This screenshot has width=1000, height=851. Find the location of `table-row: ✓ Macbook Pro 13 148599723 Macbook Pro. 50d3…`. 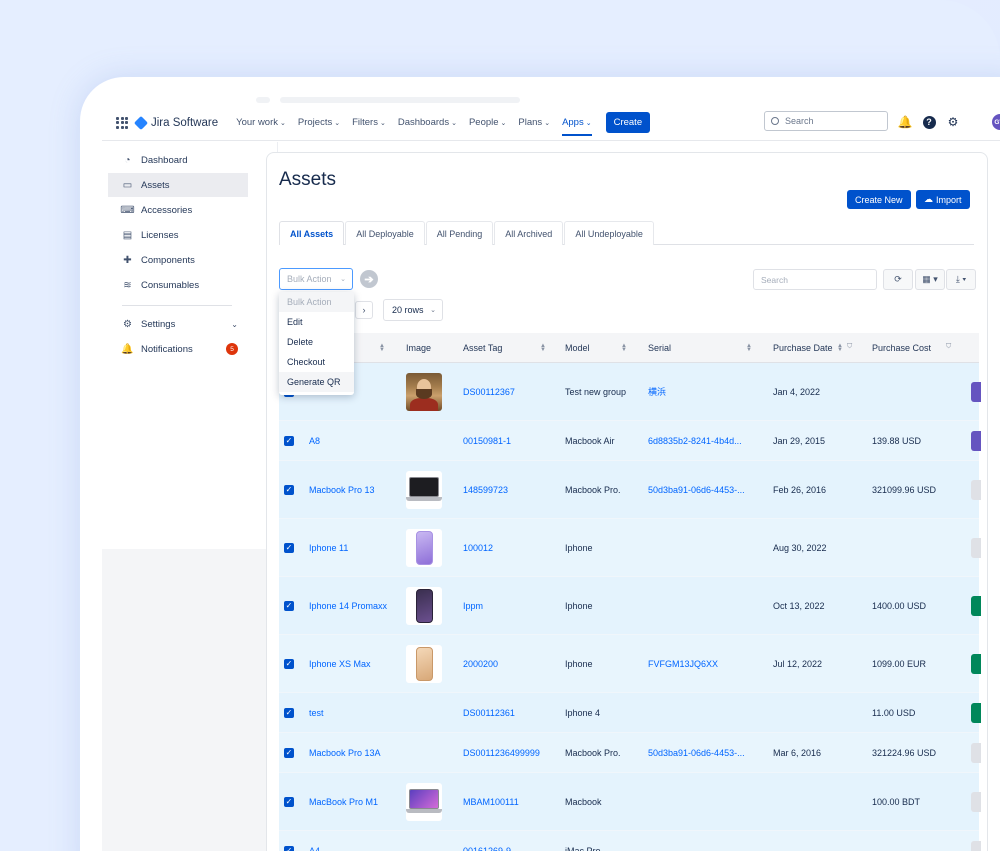

table-row: ✓ Macbook Pro 13 148599723 Macbook Pro. 50d3… is located at coordinates (630, 490).